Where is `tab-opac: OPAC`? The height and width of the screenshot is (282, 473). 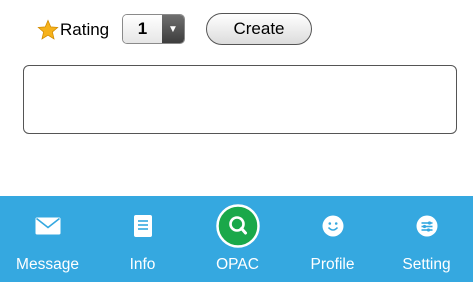 tab-opac: OPAC is located at coordinates (237, 239).